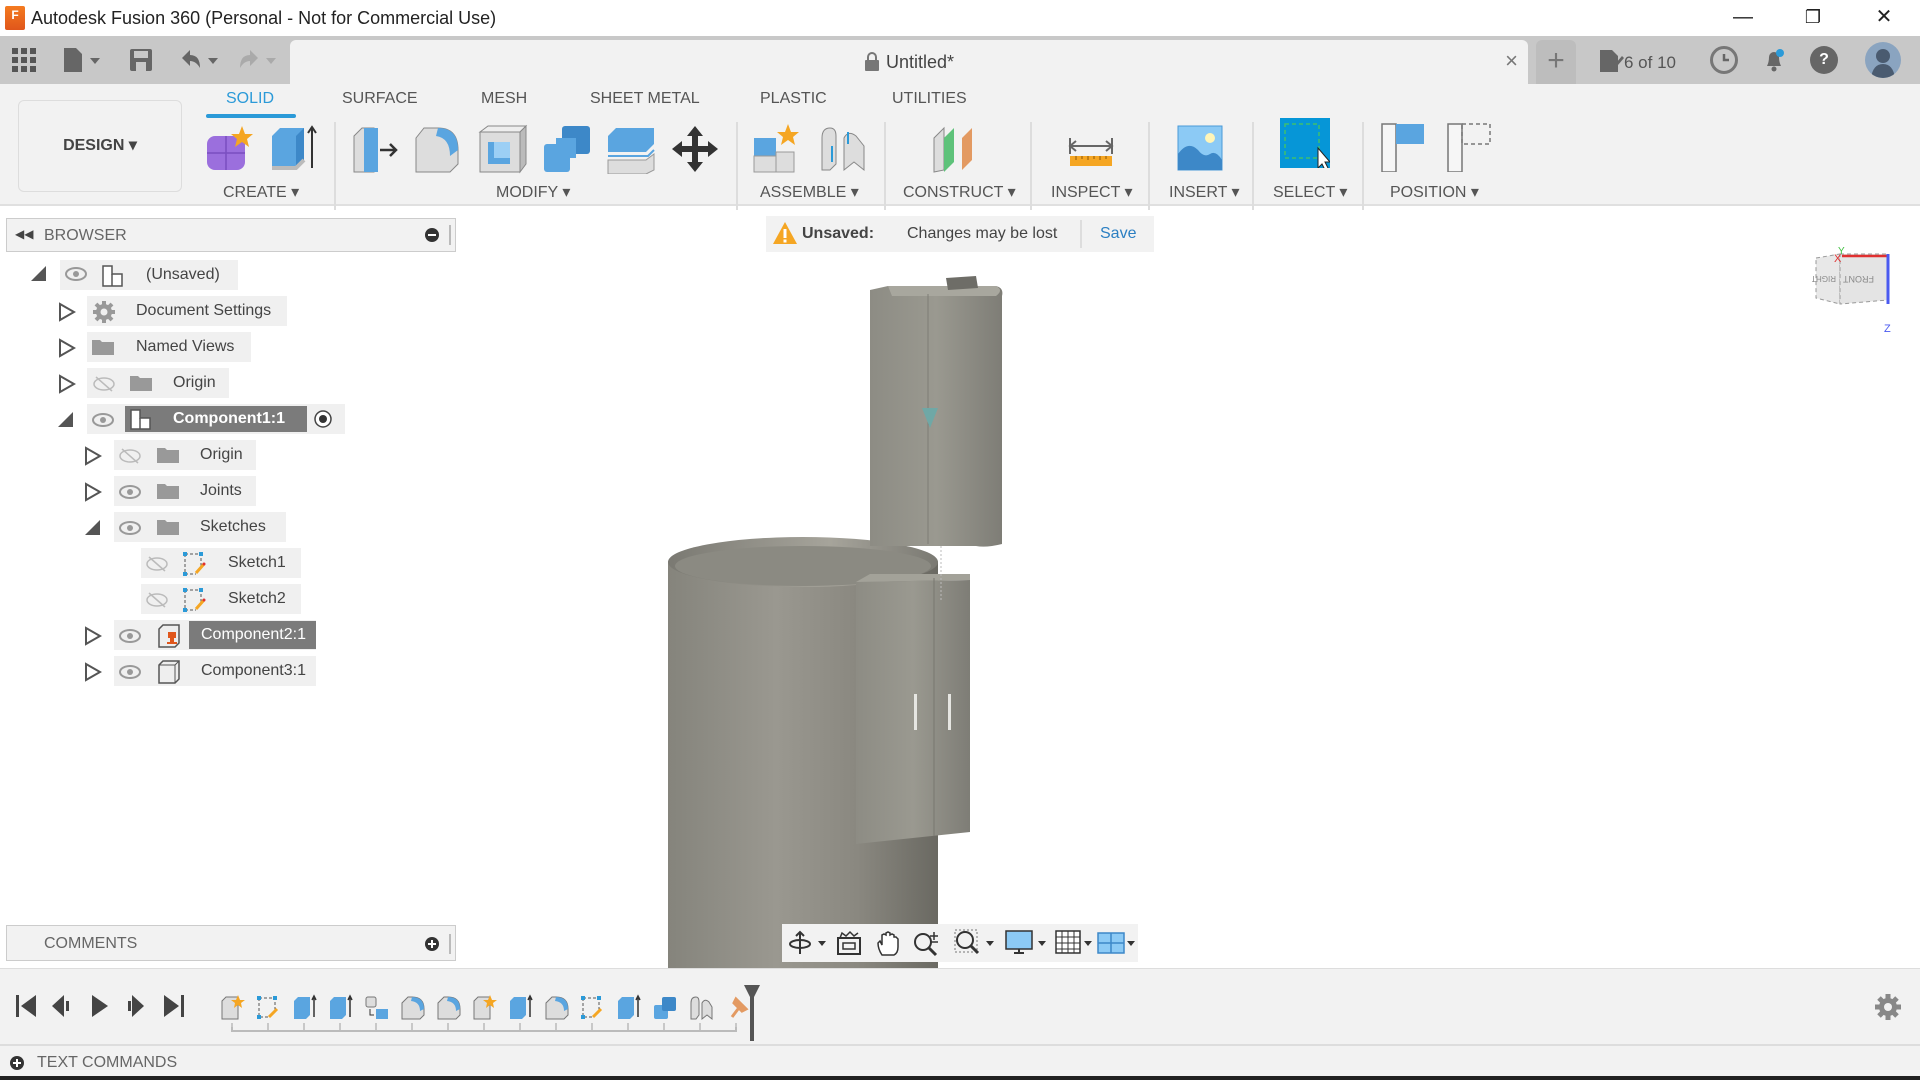 Image resolution: width=1920 pixels, height=1080 pixels. Describe the element at coordinates (1637, 61) in the screenshot. I see `job-status: 6 of 10` at that location.